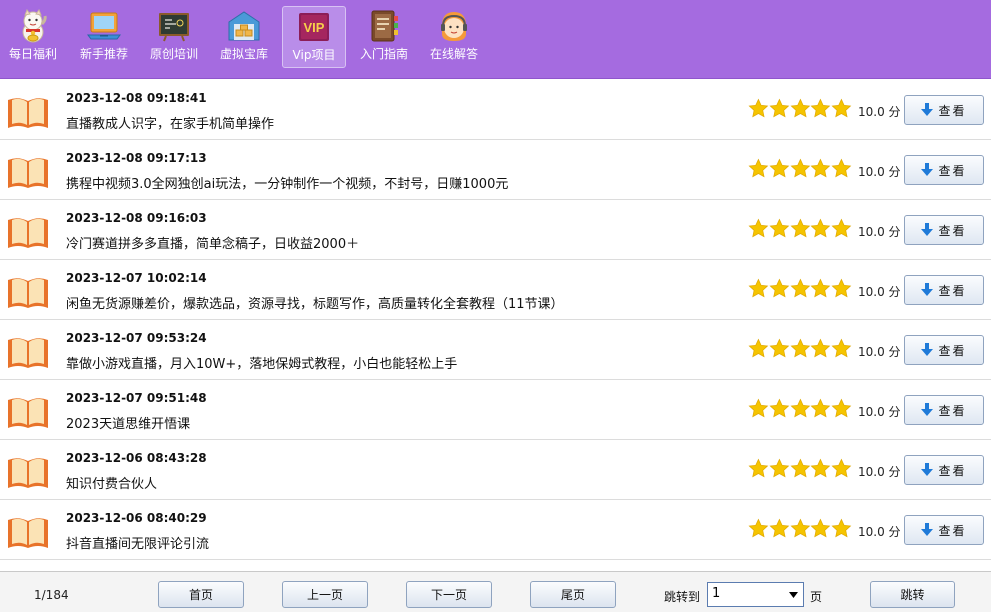 This screenshot has width=991, height=612. Describe the element at coordinates (136, 158) in the screenshot. I see `row-timestamp: 2023-12-08 09:17:13` at that location.